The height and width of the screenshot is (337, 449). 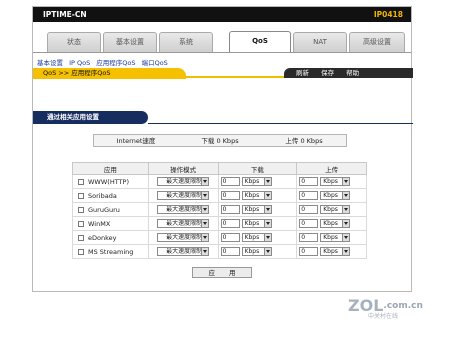 I want to click on action-bar: 刷新 保存 帮助, so click(x=348, y=73).